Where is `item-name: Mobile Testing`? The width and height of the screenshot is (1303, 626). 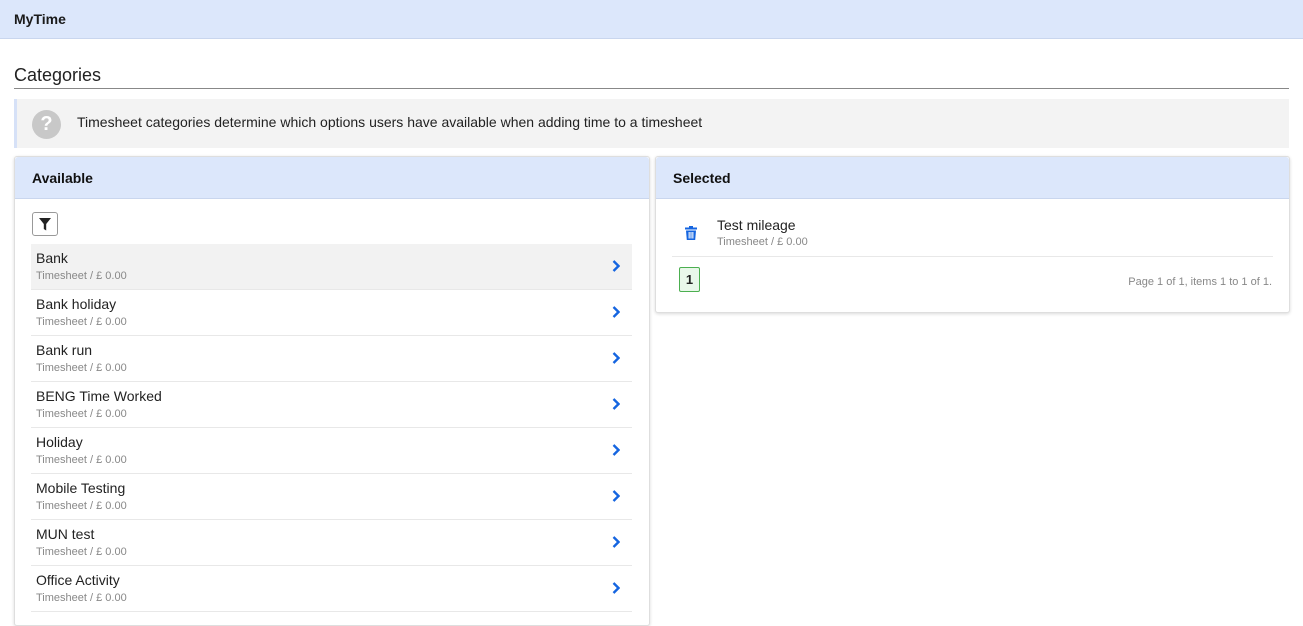
item-name: Mobile Testing is located at coordinates (81, 488).